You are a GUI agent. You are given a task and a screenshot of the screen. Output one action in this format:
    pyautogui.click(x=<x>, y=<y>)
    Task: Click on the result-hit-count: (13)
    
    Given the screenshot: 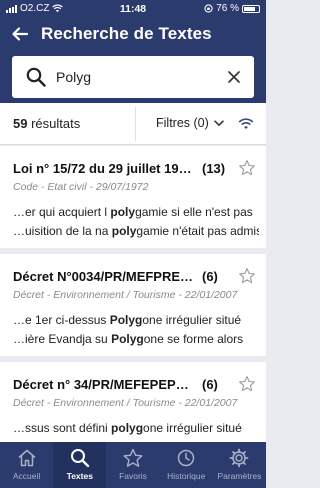 What is the action you would take?
    pyautogui.click(x=214, y=168)
    